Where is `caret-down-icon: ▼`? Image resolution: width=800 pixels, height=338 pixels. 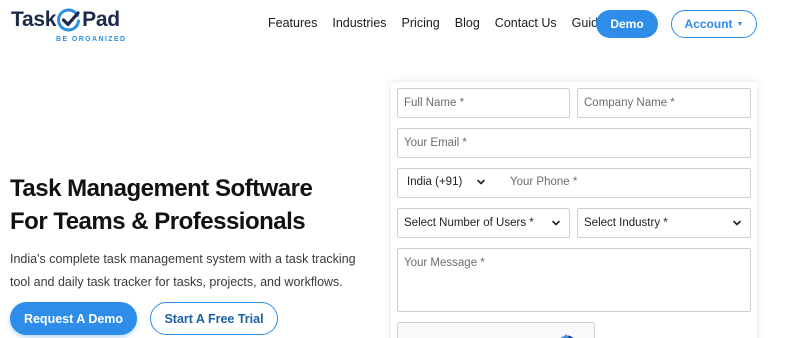 caret-down-icon: ▼ is located at coordinates (740, 24).